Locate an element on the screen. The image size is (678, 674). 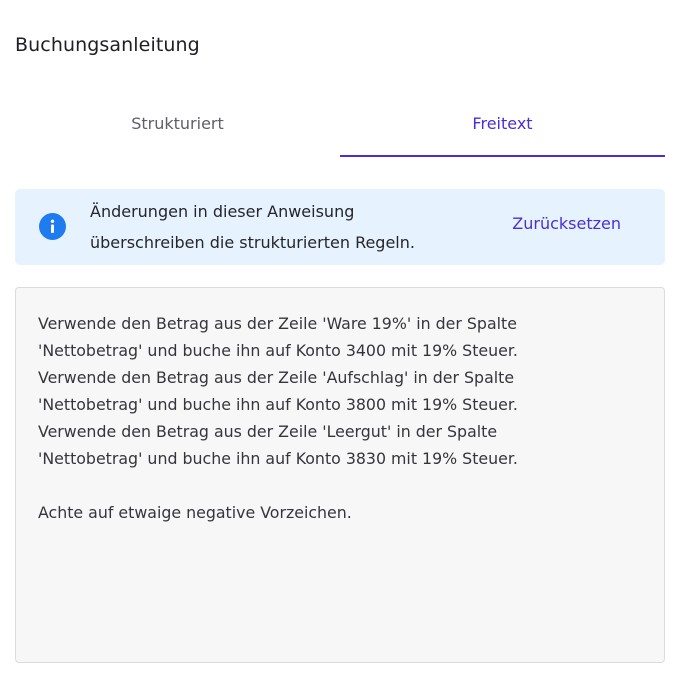
info-notice-line: überschreiben die strukturierten Regeln. is located at coordinates (252, 242).